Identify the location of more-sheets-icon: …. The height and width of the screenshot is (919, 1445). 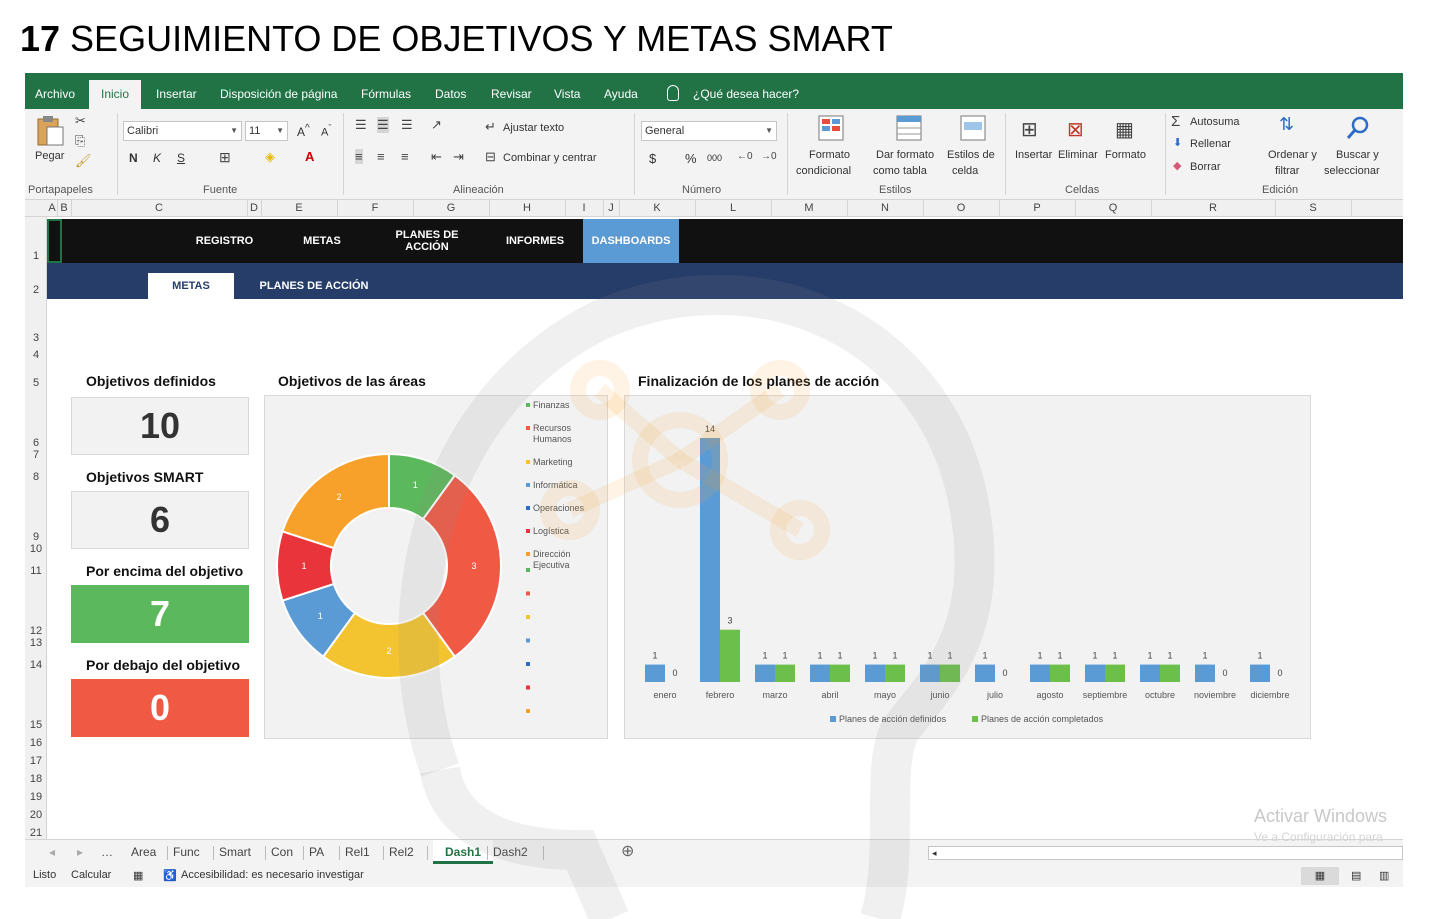
(107, 852).